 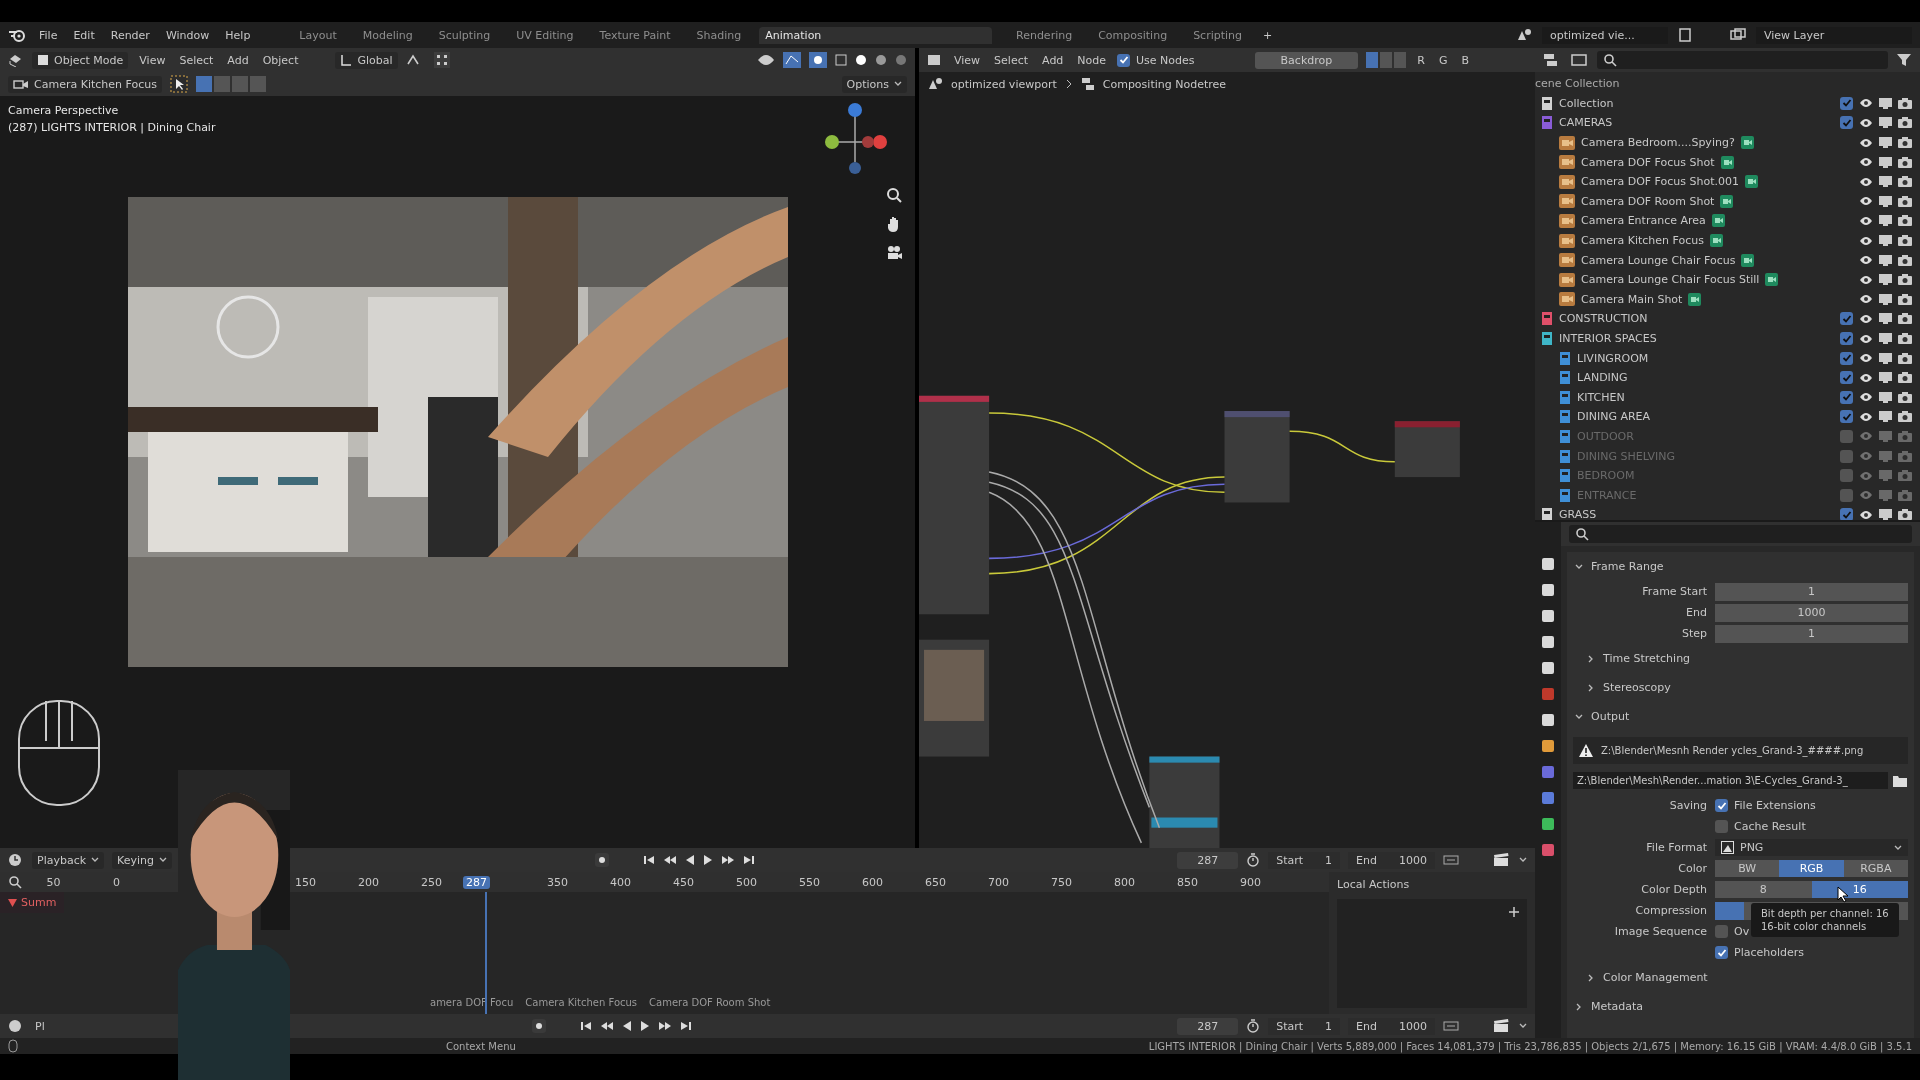 What do you see at coordinates (1614, 417) in the screenshot?
I see `collection-name: DINING AREA` at bounding box center [1614, 417].